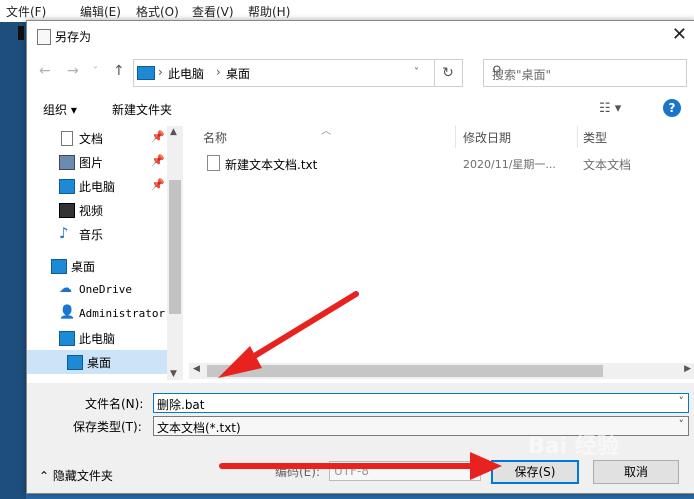 The width and height of the screenshot is (694, 499). I want to click on hide-folders-label: 隐藏文件夹, so click(82, 476).